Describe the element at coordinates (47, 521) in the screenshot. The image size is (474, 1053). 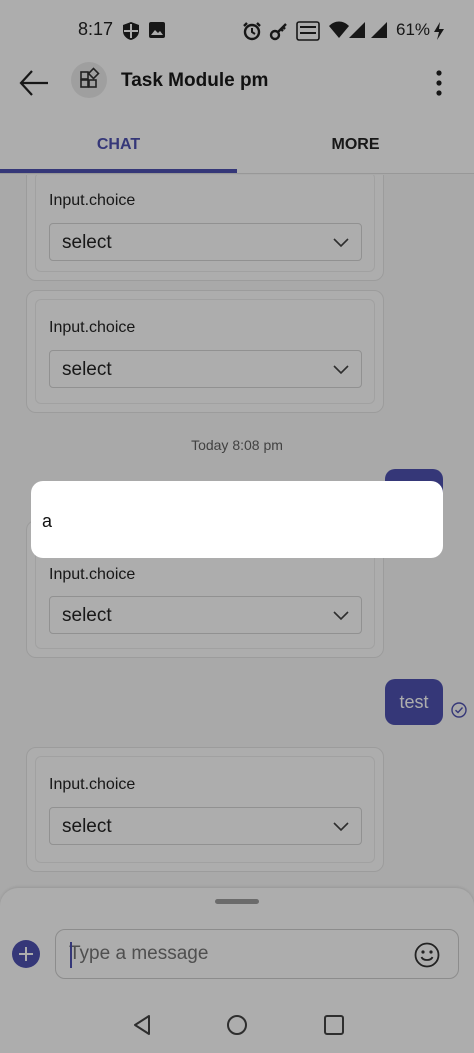
I see `popup-text: a` at that location.